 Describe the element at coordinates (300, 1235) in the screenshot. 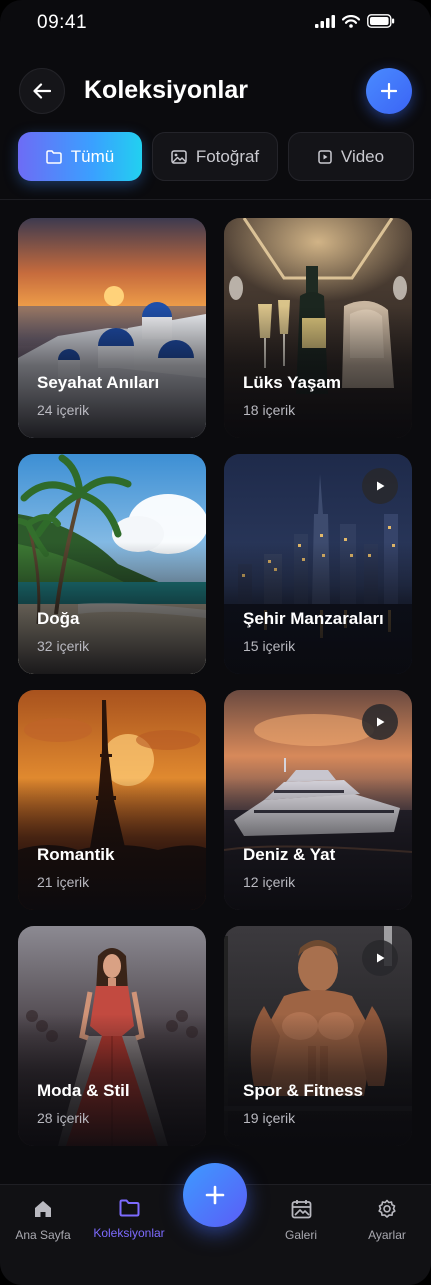

I see `nav-gallery-label: Galeri` at that location.